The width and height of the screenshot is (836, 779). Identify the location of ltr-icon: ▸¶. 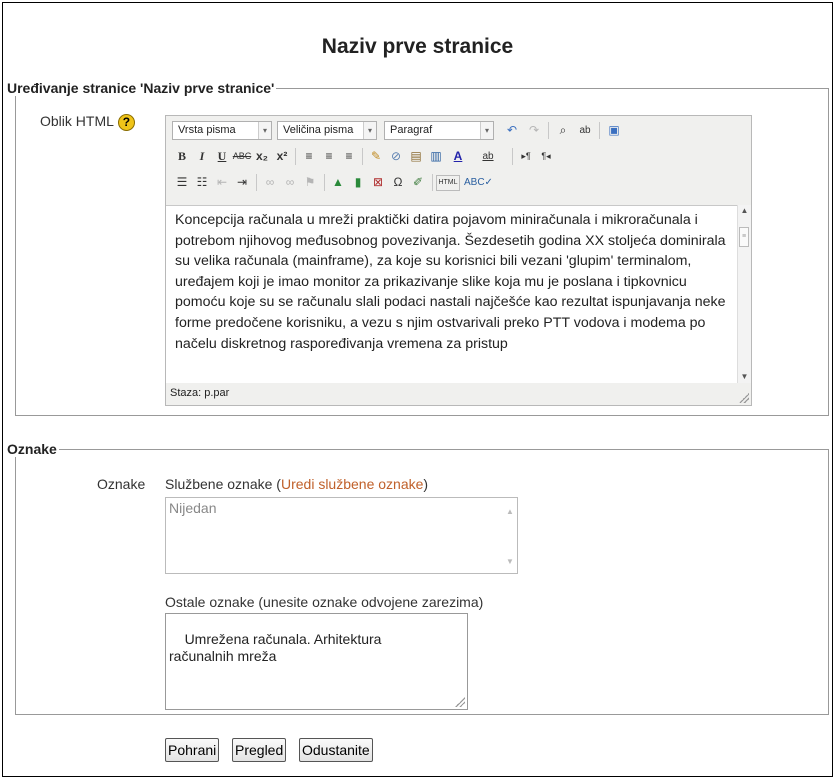
(526, 156).